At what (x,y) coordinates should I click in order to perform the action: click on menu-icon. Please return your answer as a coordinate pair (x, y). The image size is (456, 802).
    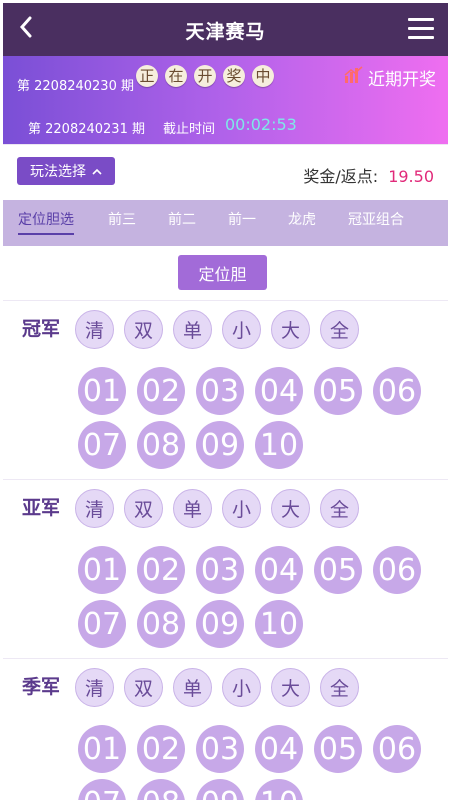
    Looking at the image, I should click on (421, 29).